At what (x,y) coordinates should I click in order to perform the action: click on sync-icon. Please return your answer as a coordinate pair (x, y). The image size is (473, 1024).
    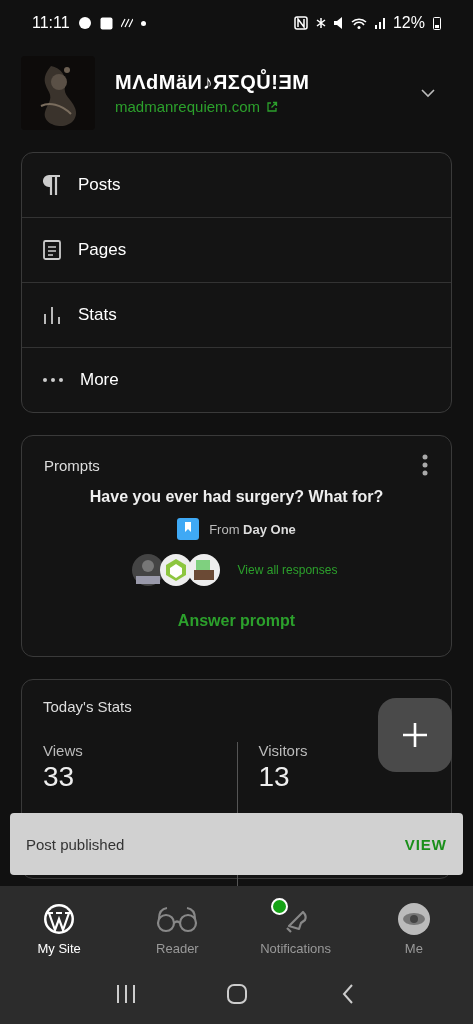
    Looking at the image, I should click on (126, 23).